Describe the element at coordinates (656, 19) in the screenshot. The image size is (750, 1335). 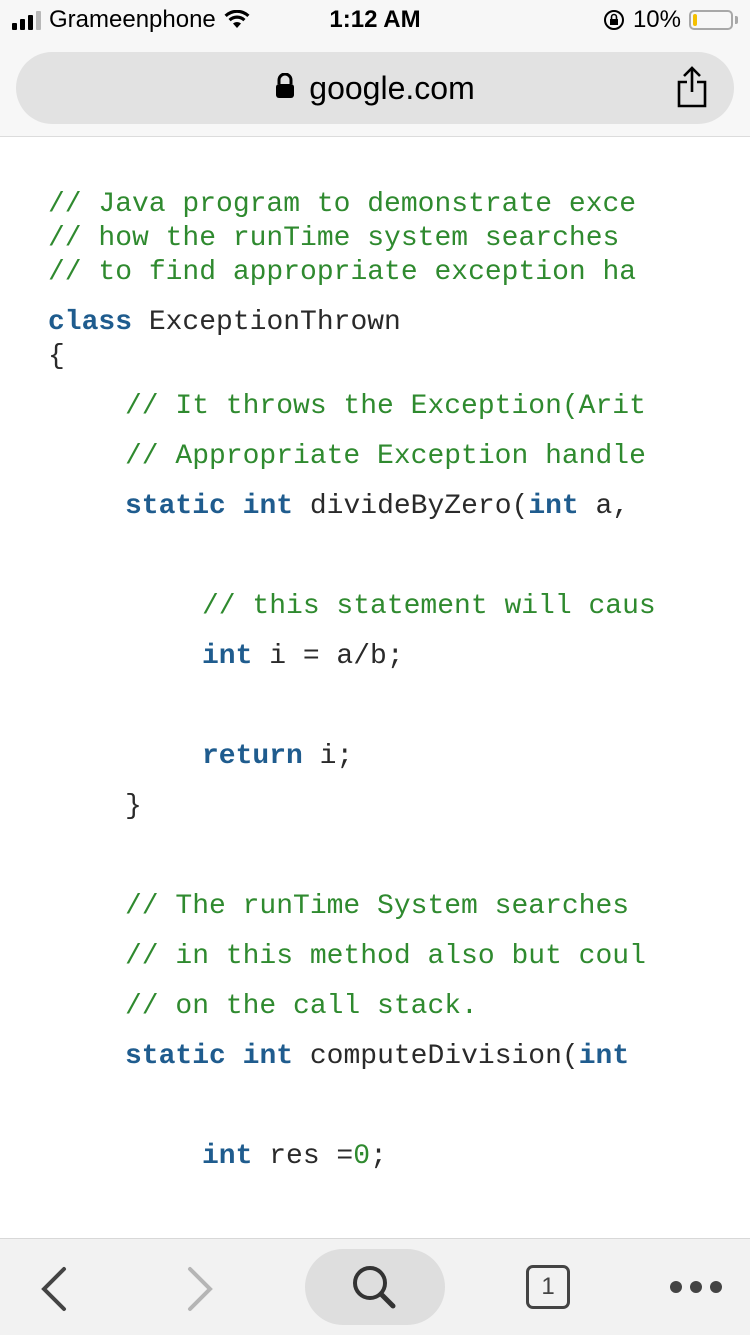
I see `battery-percent: 10%` at that location.